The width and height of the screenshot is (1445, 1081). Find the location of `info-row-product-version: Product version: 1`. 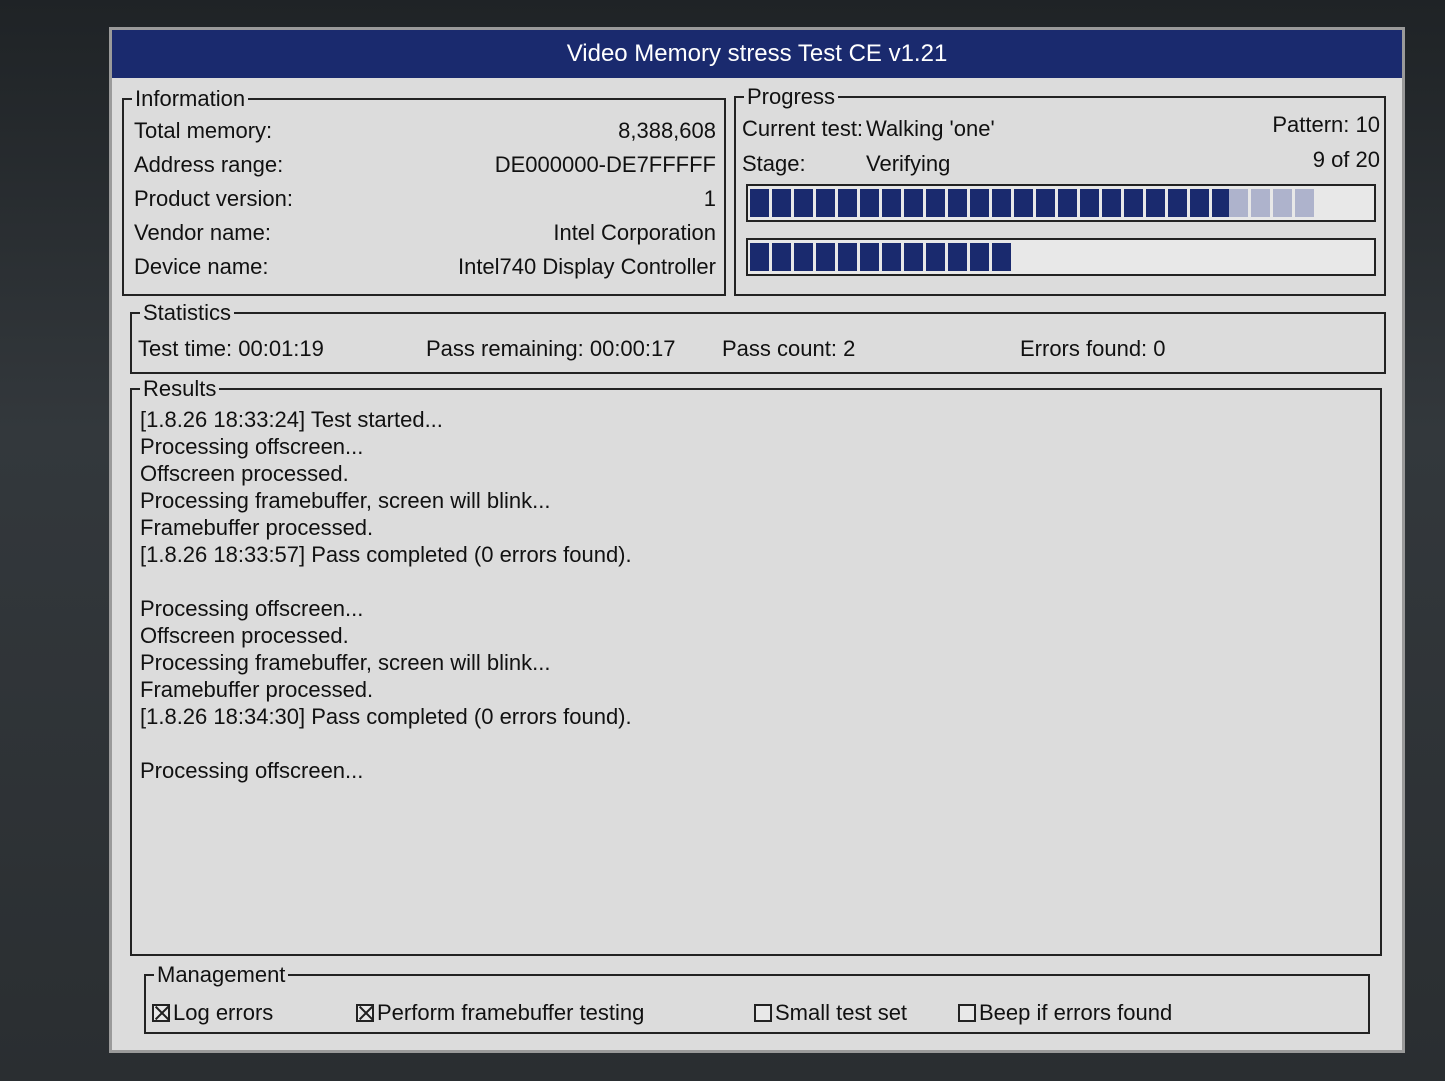

info-row-product-version: Product version: 1 is located at coordinates (425, 199).